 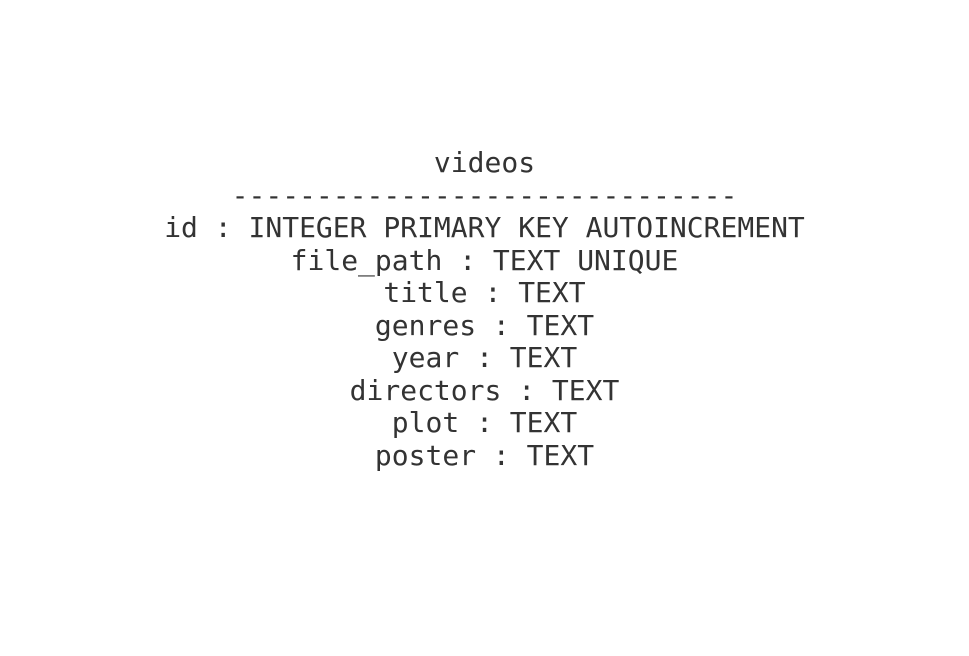 What do you see at coordinates (484, 325) in the screenshot?
I see `field-row: genres : TEXT` at bounding box center [484, 325].